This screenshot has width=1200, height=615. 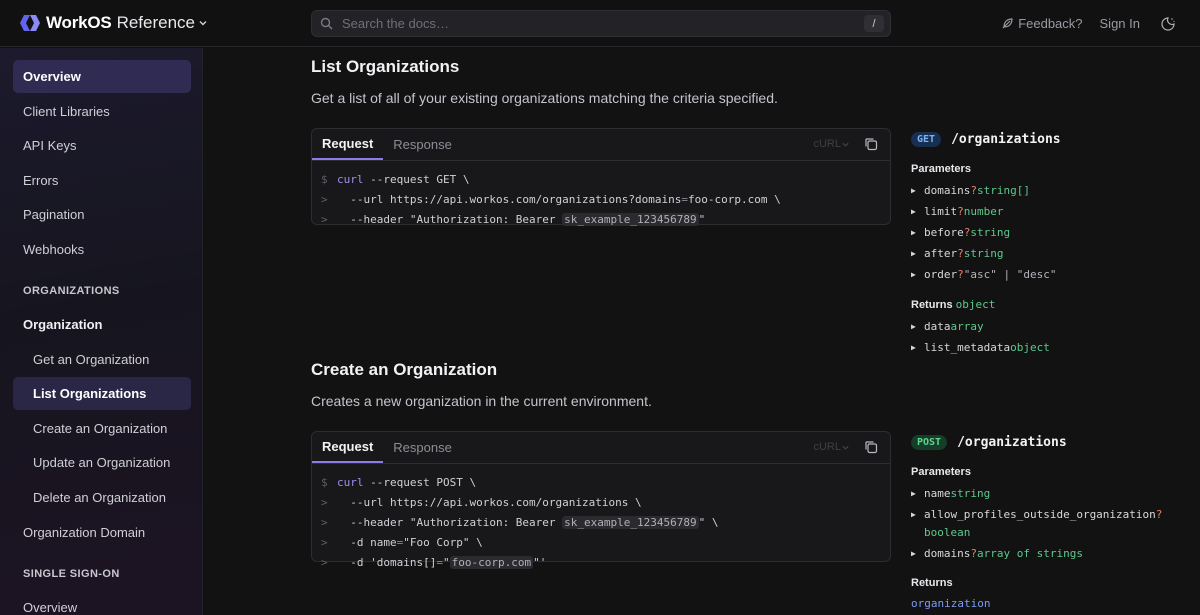 What do you see at coordinates (937, 326) in the screenshot?
I see `return-name: data` at bounding box center [937, 326].